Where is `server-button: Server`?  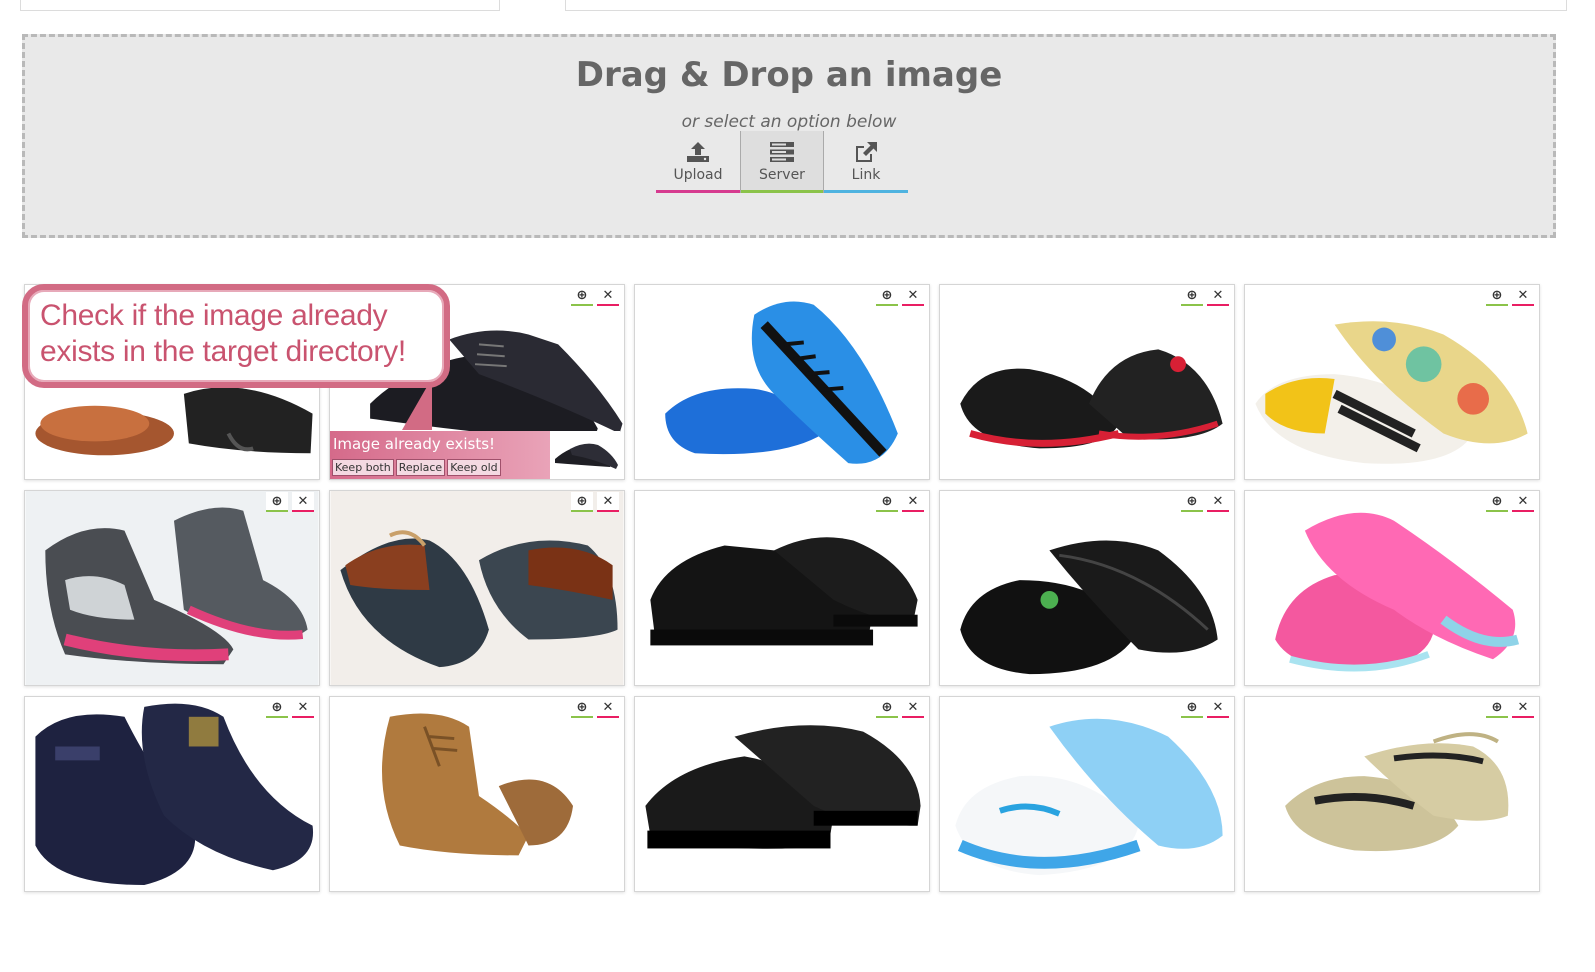 server-button: Server is located at coordinates (782, 162).